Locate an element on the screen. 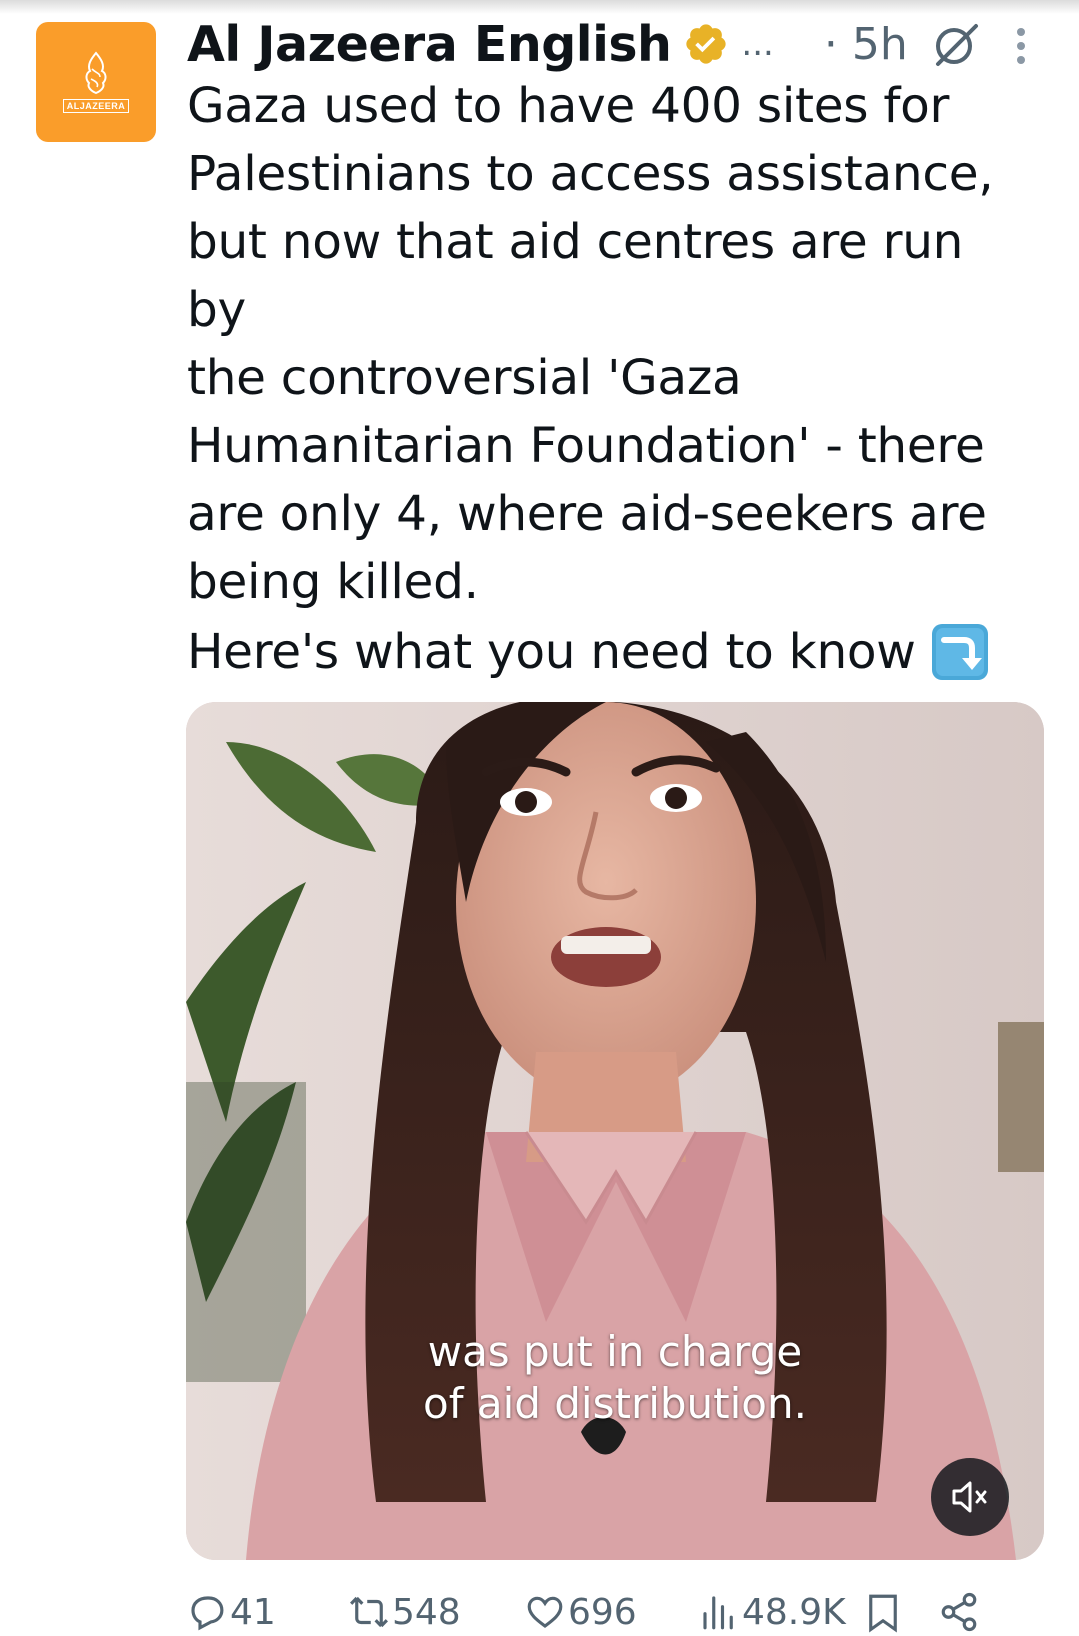 The image size is (1079, 1636). reply-button: 41 is located at coordinates (231, 1612).